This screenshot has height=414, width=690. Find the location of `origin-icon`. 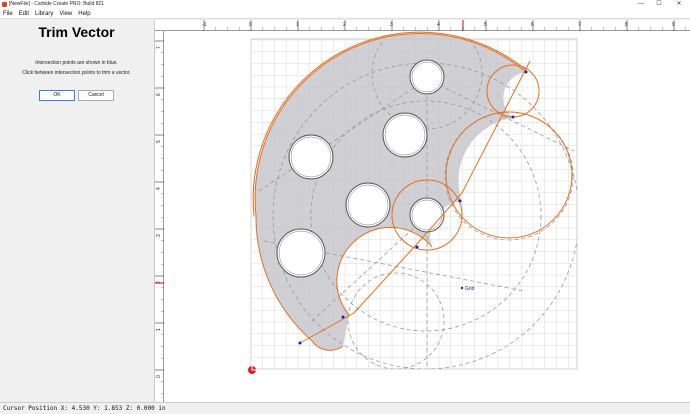

origin-icon is located at coordinates (252, 370).